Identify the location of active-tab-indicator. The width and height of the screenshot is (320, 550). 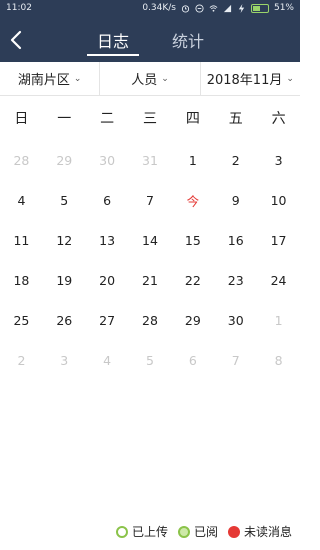
(113, 55).